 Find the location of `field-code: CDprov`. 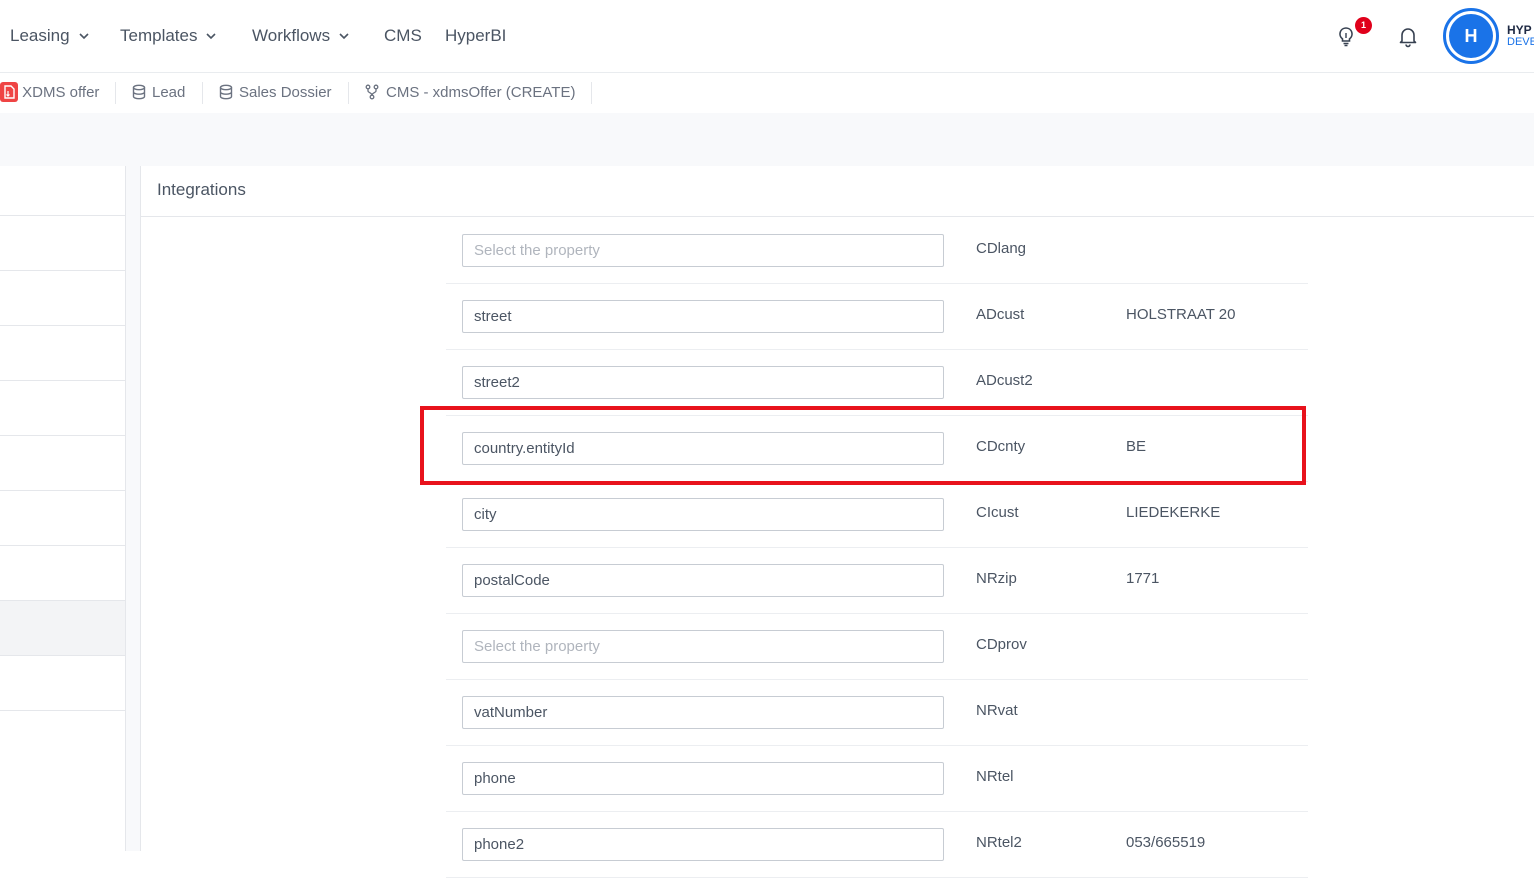

field-code: CDprov is located at coordinates (1001, 644).